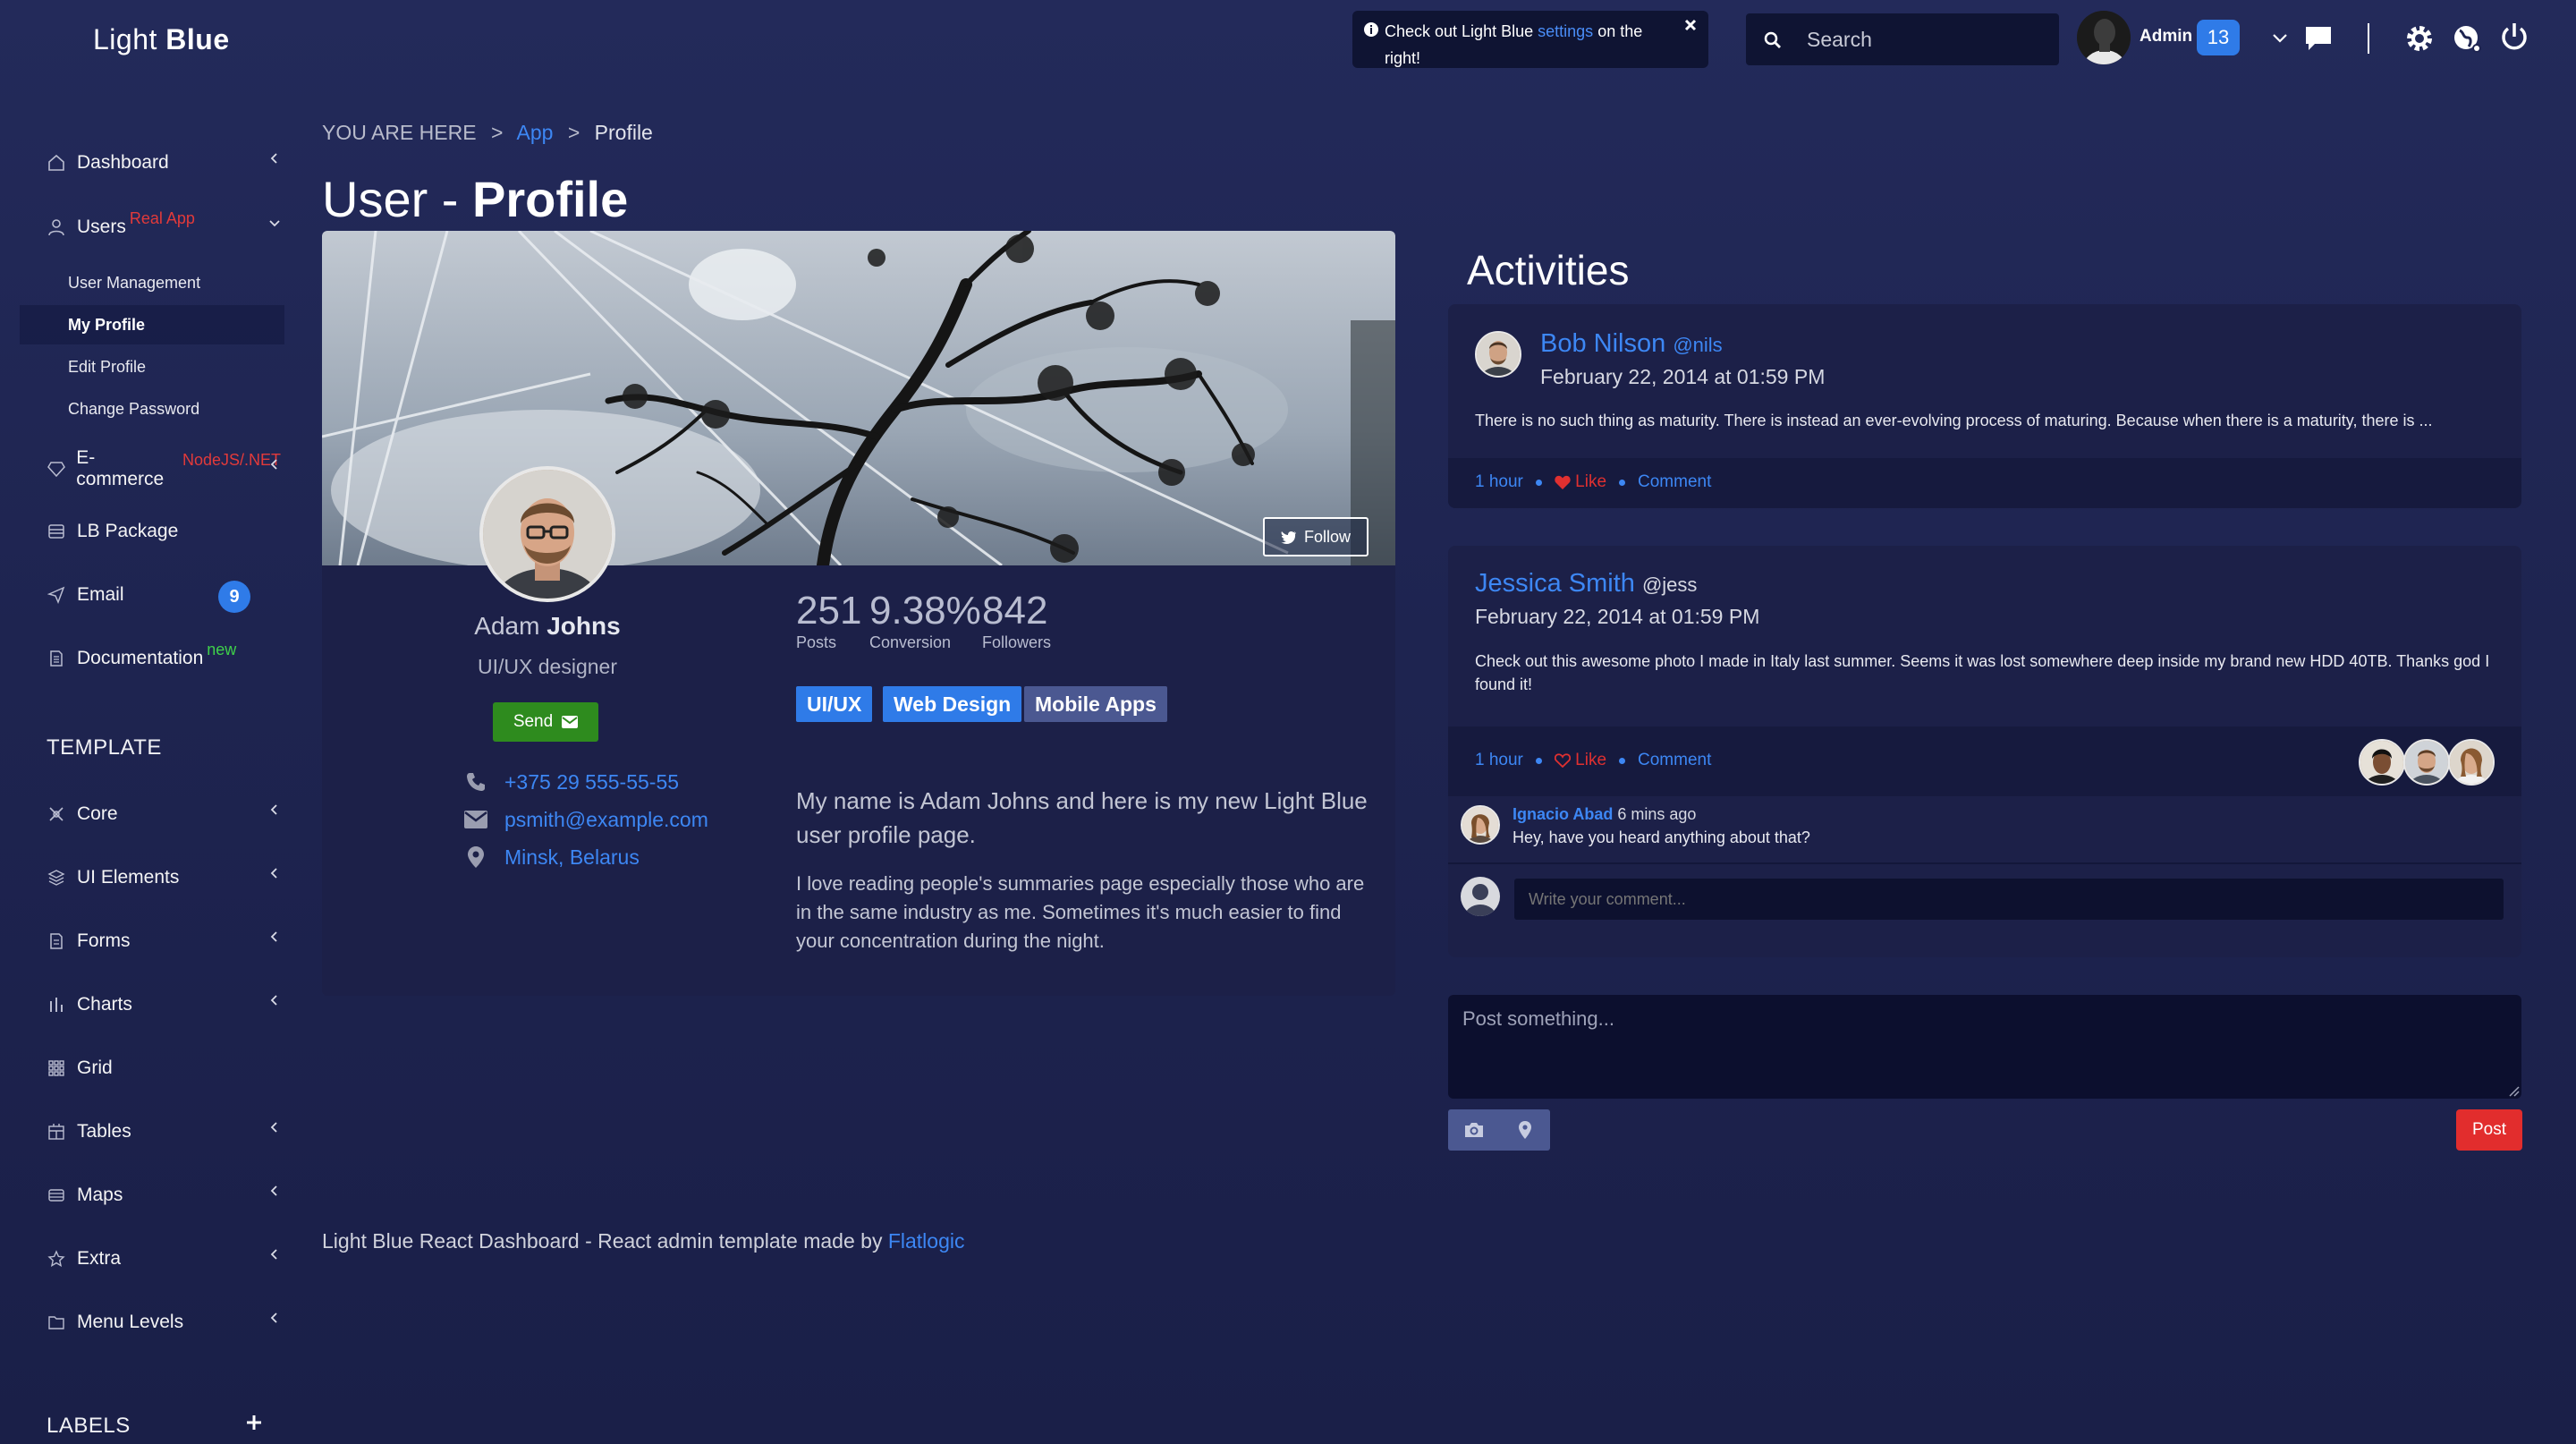 The width and height of the screenshot is (2576, 1444). What do you see at coordinates (134, 283) in the screenshot?
I see `sidebar-sub-user-management: User Management` at bounding box center [134, 283].